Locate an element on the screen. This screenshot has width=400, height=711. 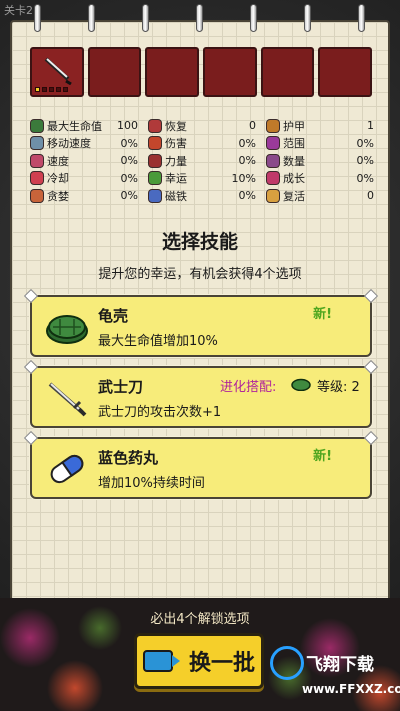
stat-label: 速度 is located at coordinates (58, 161).